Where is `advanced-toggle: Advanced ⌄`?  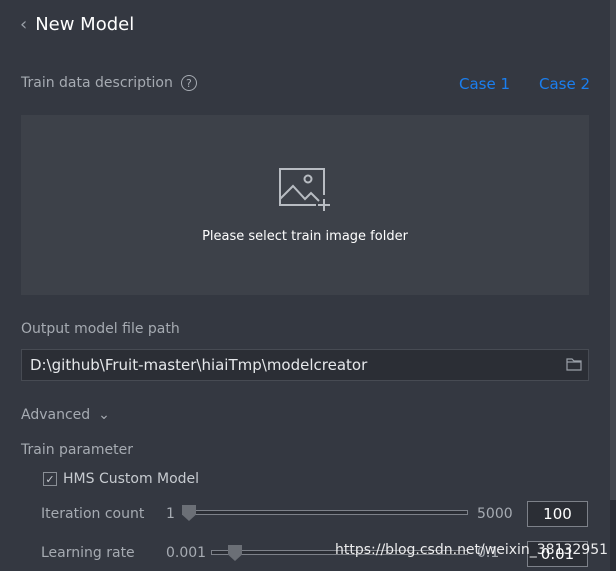
advanced-toggle: Advanced ⌄ is located at coordinates (65, 415).